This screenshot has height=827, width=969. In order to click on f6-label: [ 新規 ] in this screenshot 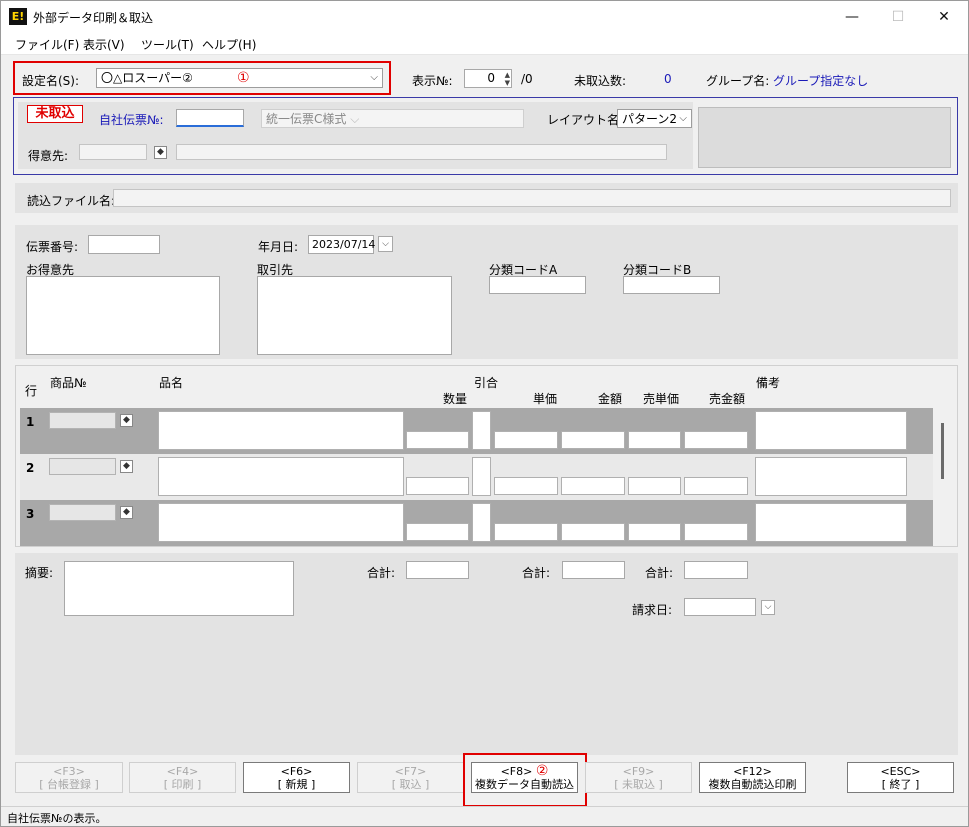, I will do `click(296, 784)`.